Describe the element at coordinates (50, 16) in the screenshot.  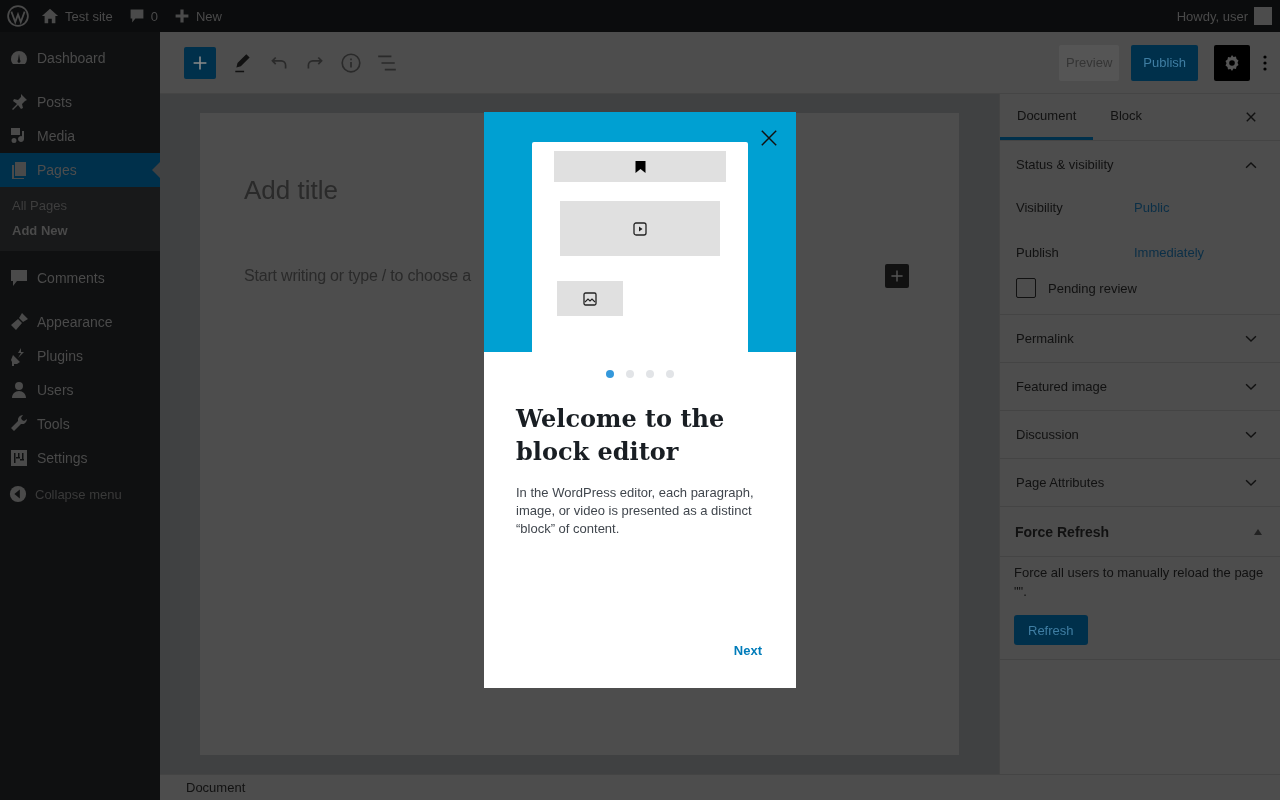
I see `home-icon` at that location.